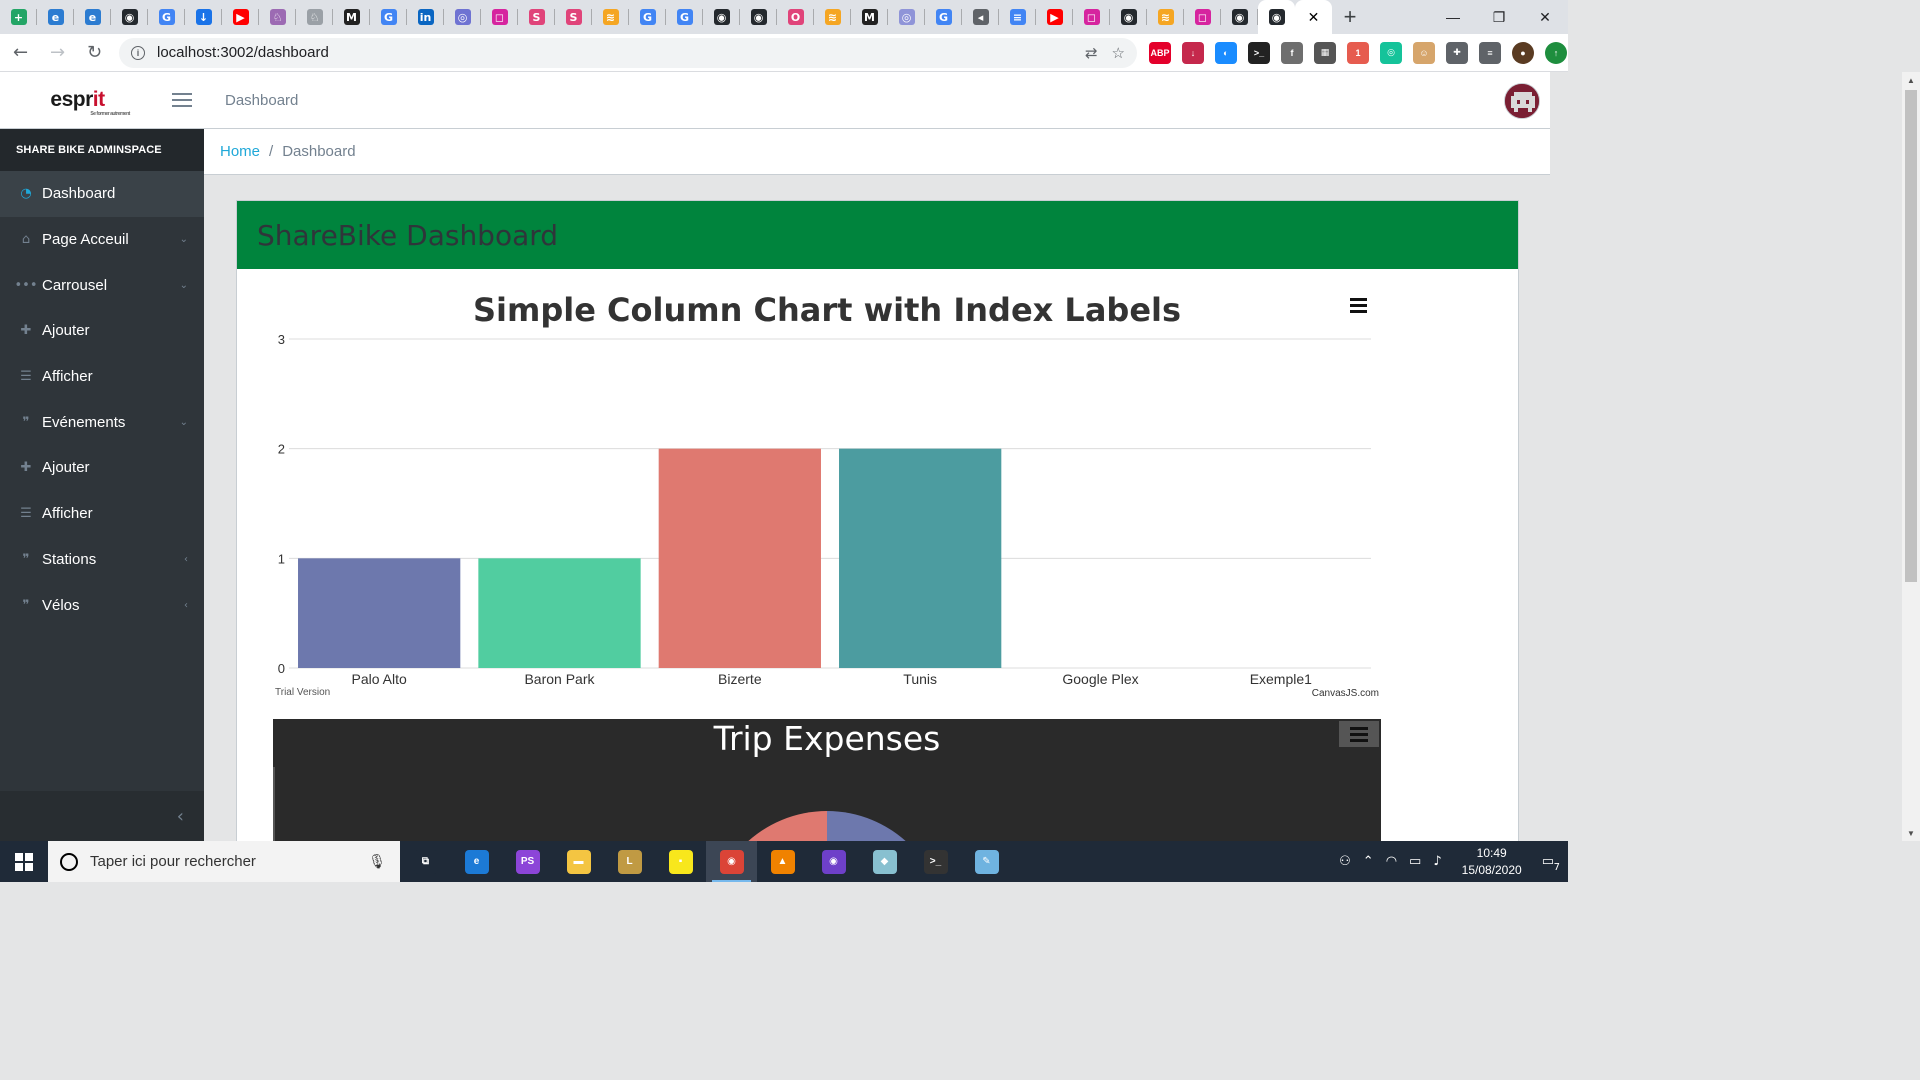  What do you see at coordinates (578, 861) in the screenshot?
I see `taskbar-app: ▬` at bounding box center [578, 861].